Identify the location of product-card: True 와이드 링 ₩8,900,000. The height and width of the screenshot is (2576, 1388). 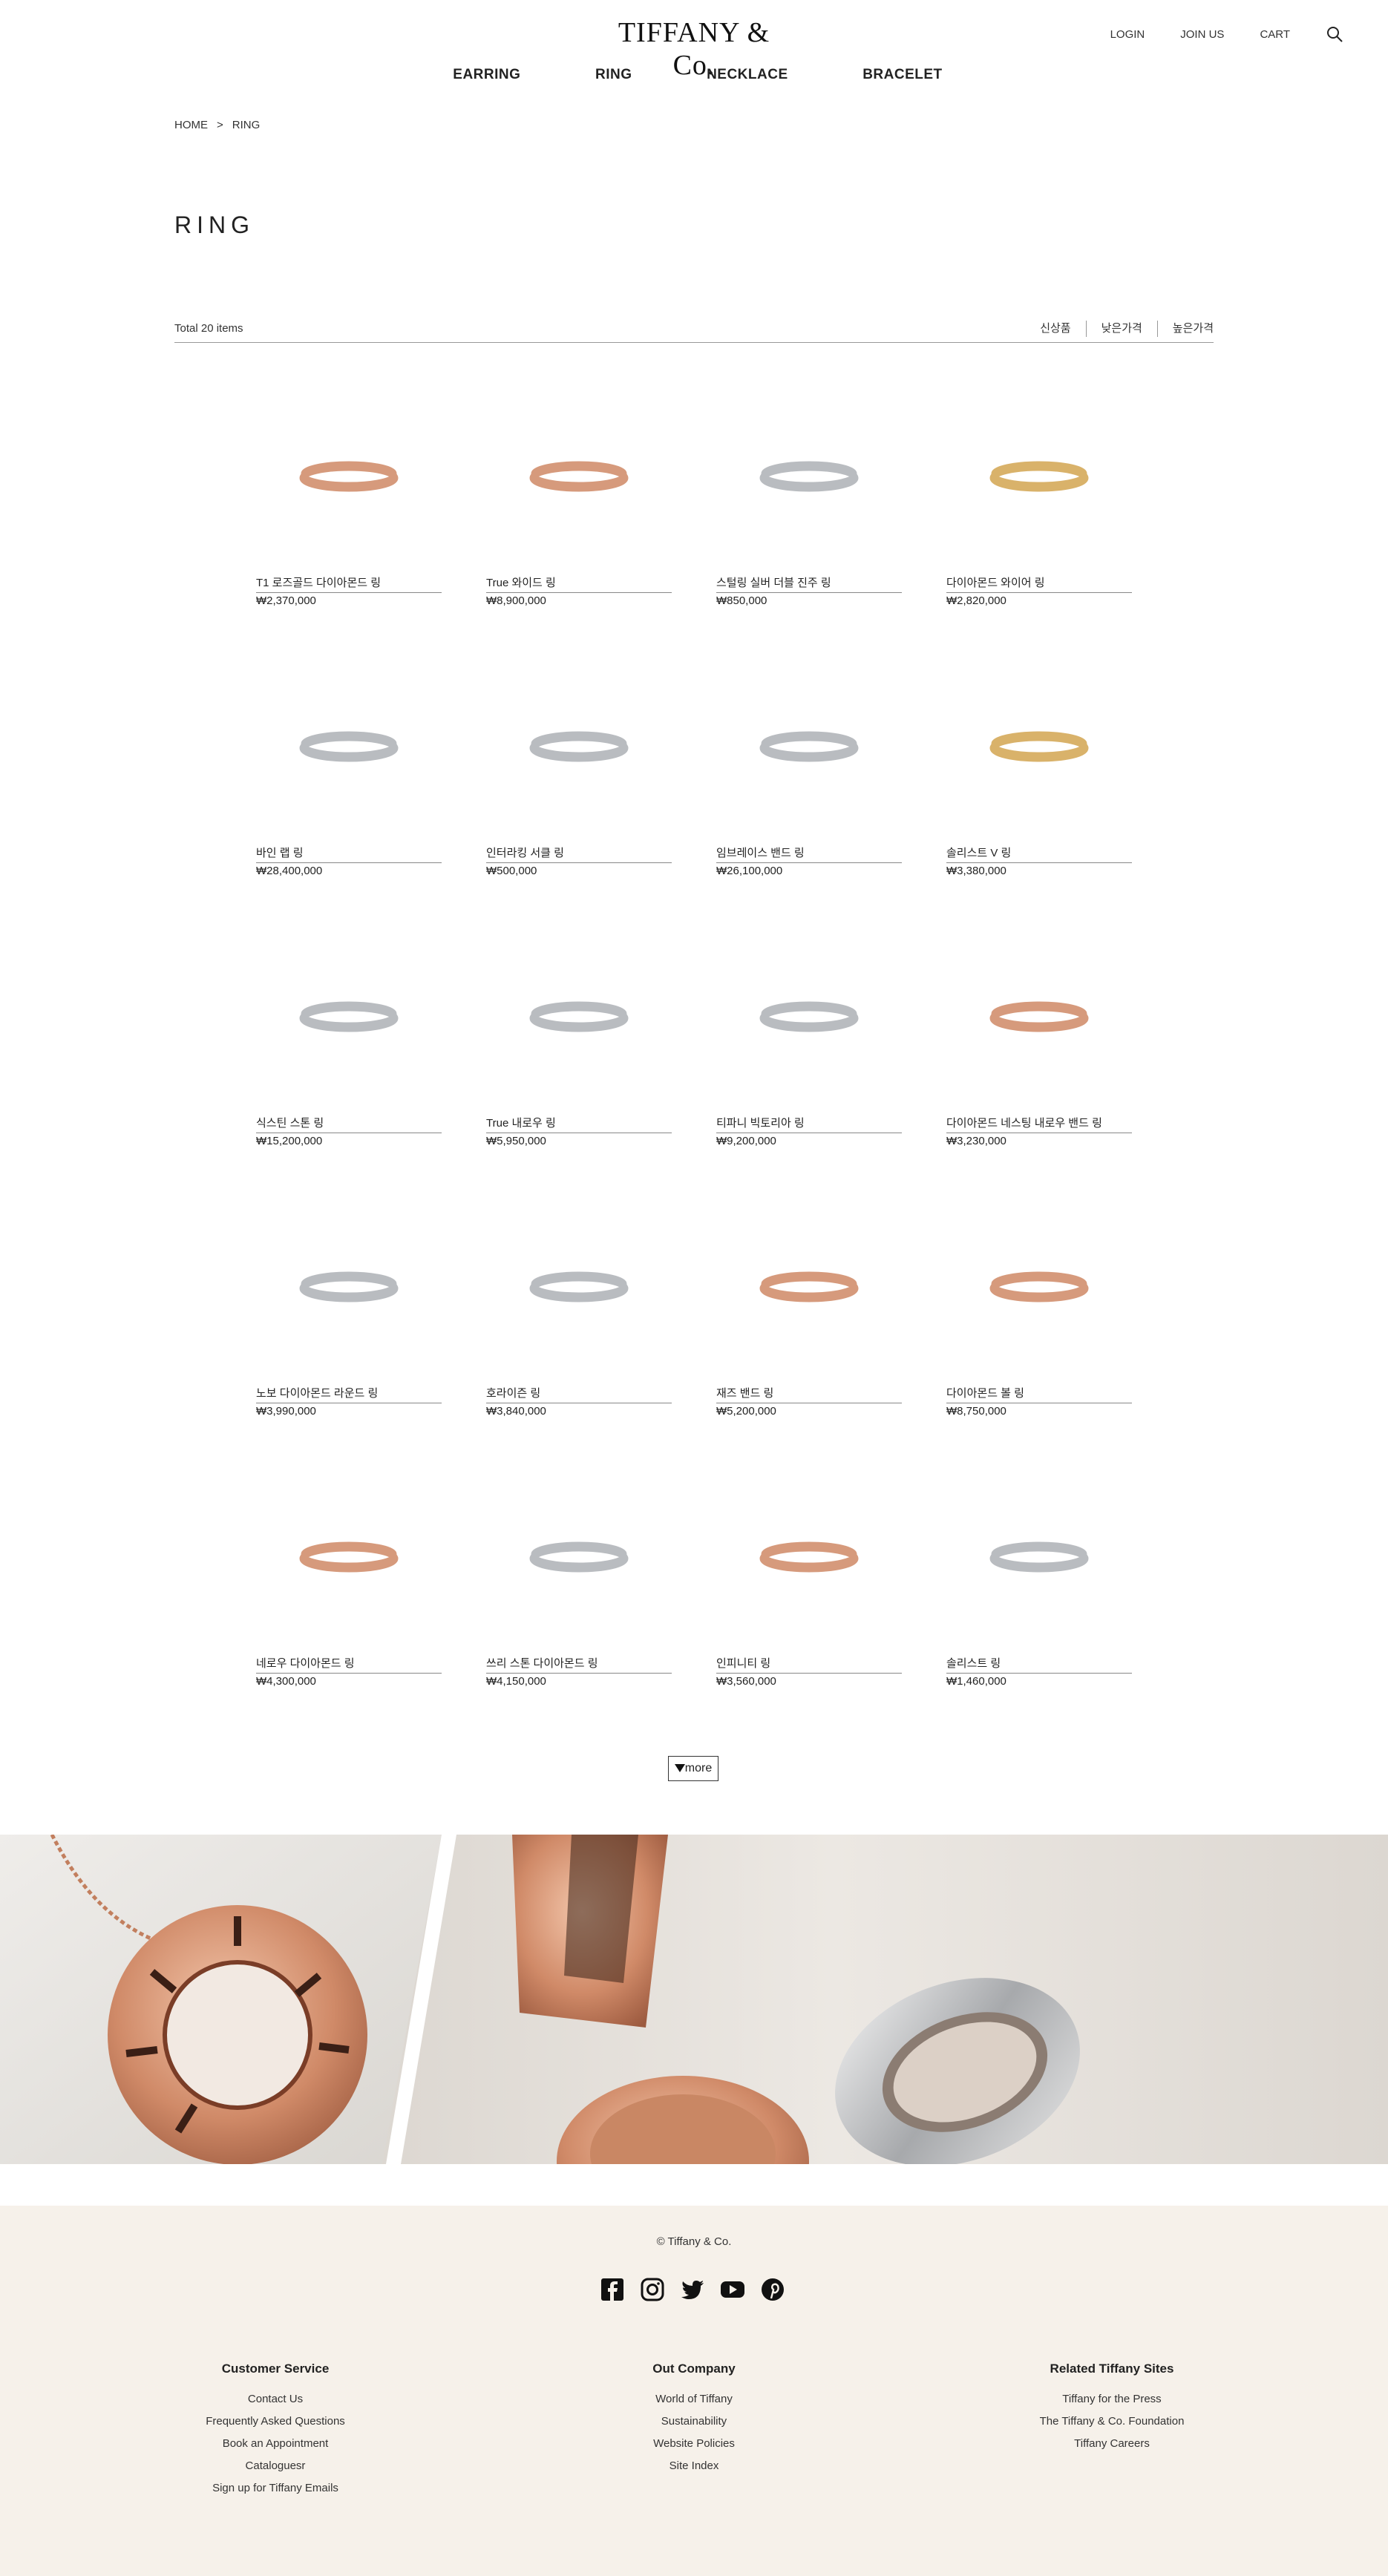
(579, 505).